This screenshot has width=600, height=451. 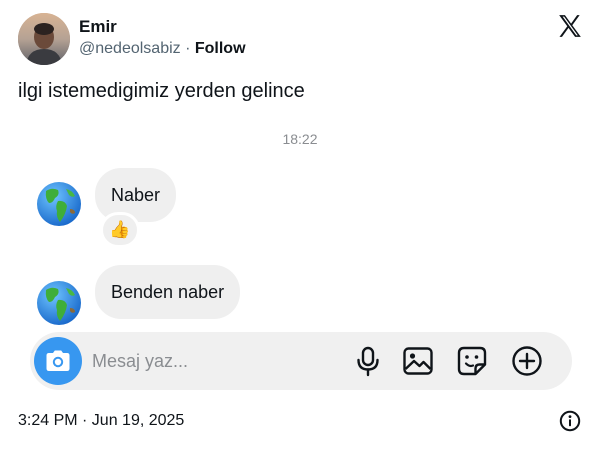 What do you see at coordinates (130, 48) in the screenshot?
I see `author-handle: @nedeolsabiz` at bounding box center [130, 48].